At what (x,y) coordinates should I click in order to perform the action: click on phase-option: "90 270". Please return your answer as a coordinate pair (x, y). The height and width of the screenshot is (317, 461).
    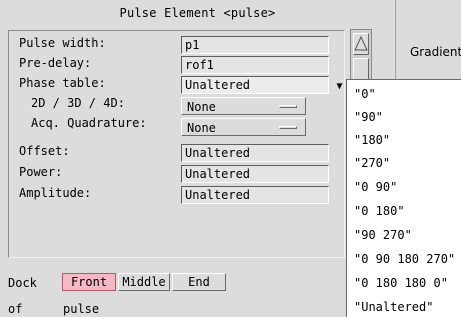
    Looking at the image, I should click on (383, 235).